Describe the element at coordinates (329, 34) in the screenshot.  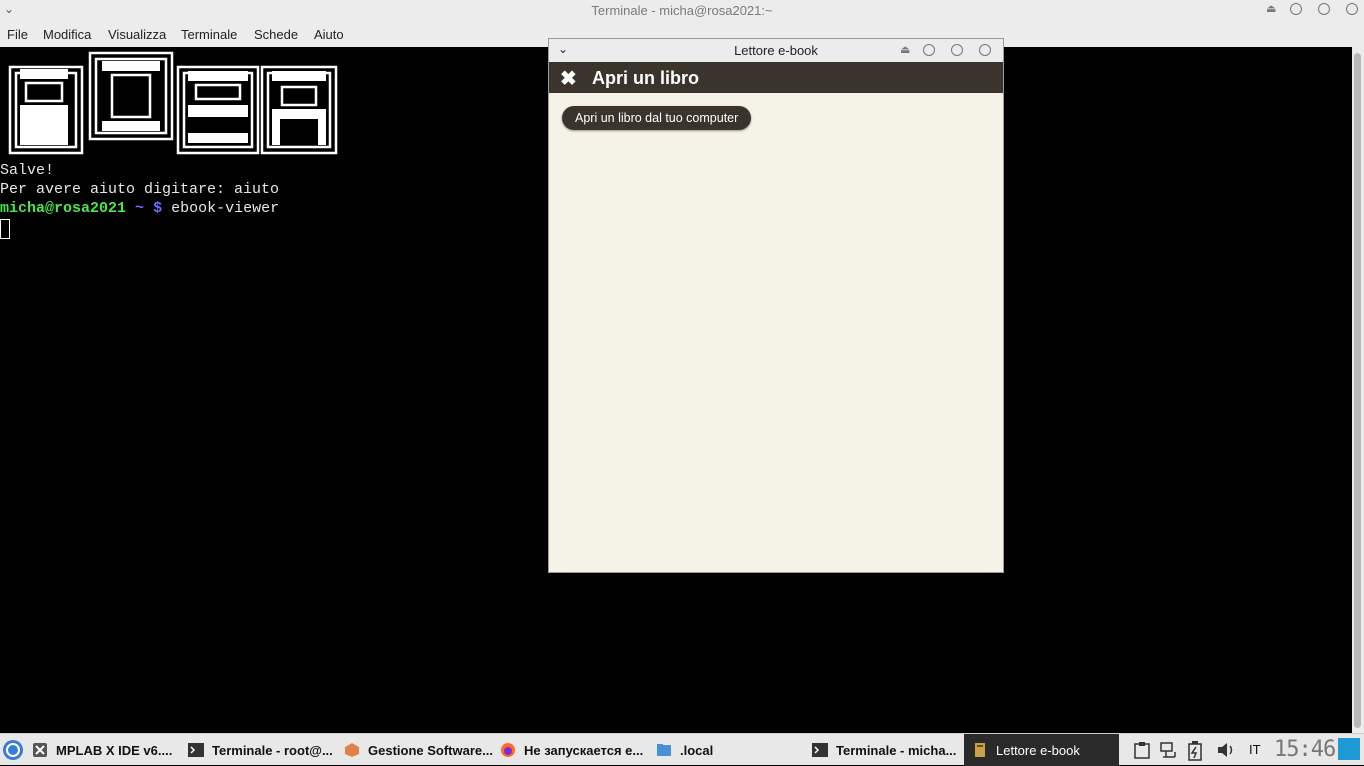
I see `menu-aiuto: Aiuto` at that location.